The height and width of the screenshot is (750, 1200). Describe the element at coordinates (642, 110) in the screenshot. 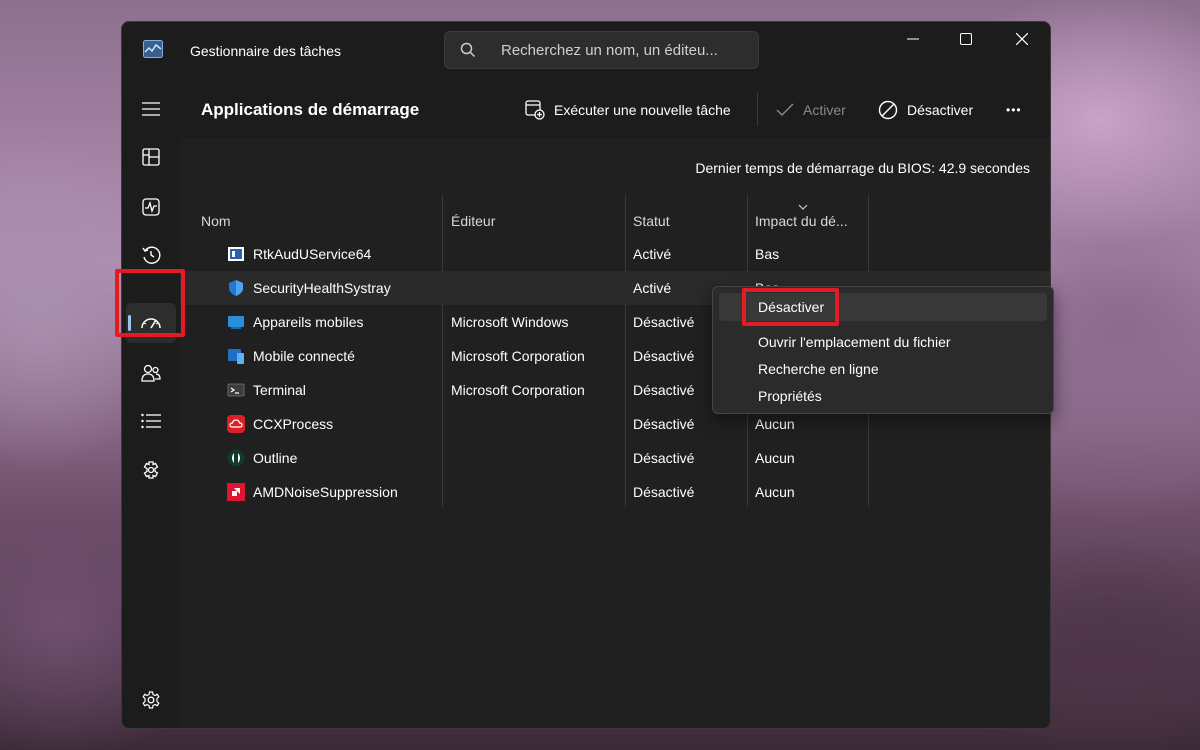

I see `run-new-task-label: Exécuter une nouvelle tâche` at that location.